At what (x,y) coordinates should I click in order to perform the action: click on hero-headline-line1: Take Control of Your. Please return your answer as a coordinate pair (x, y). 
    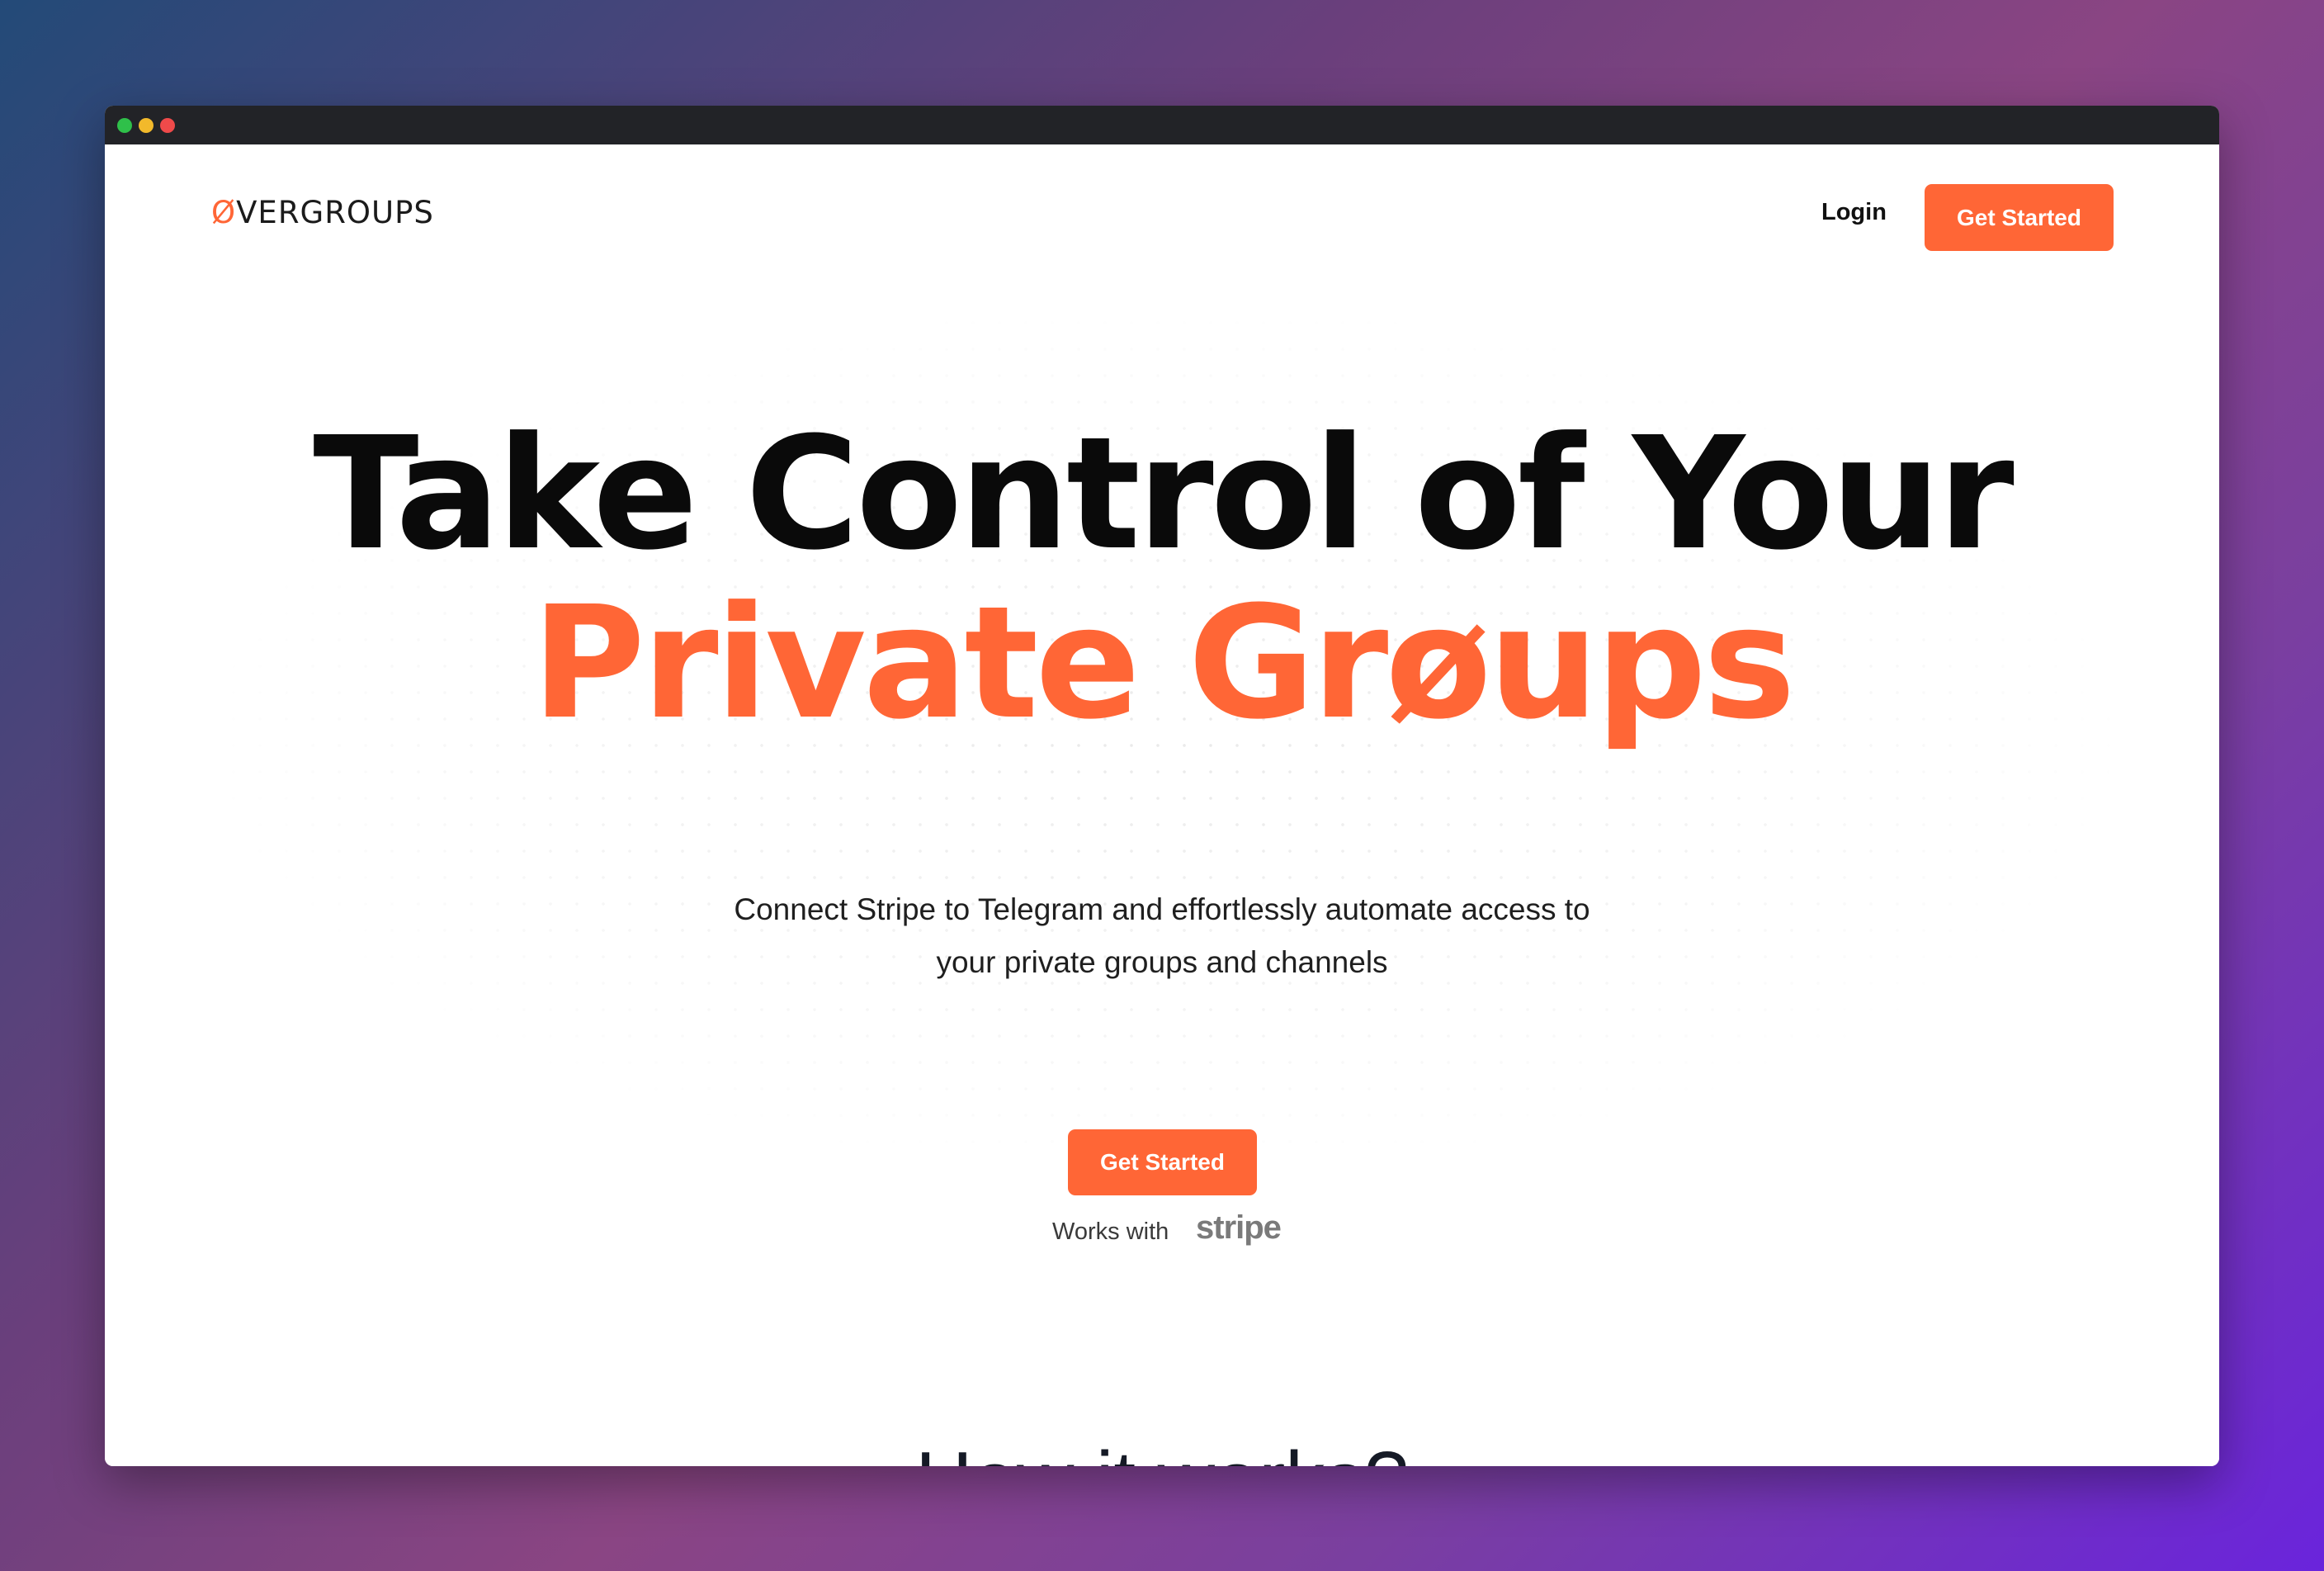
    Looking at the image, I should click on (1163, 494).